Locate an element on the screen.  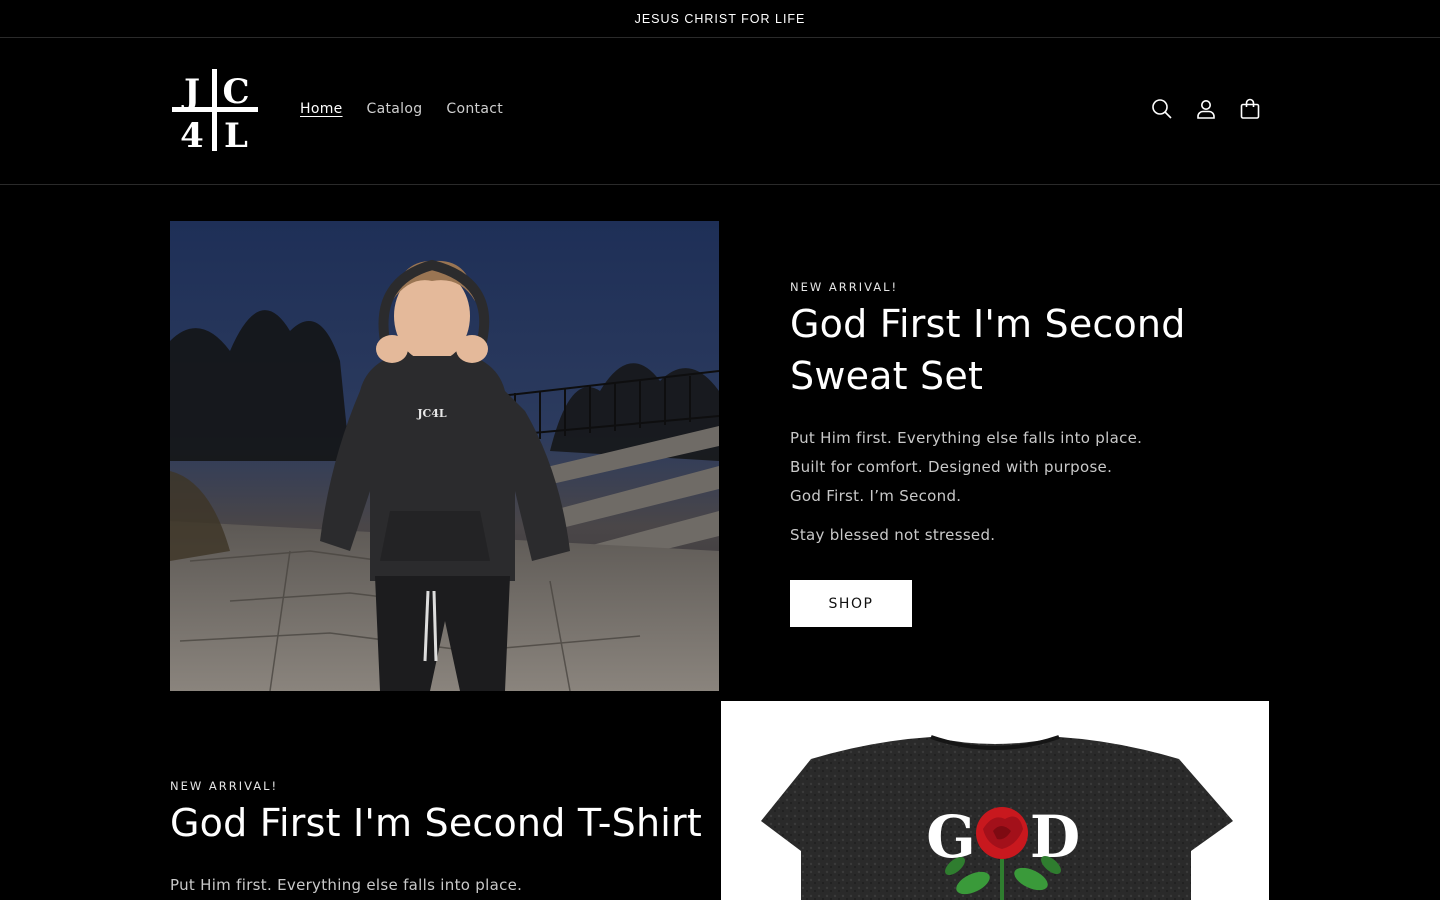
main-nav: Home Catalog Contact is located at coordinates (401, 109).